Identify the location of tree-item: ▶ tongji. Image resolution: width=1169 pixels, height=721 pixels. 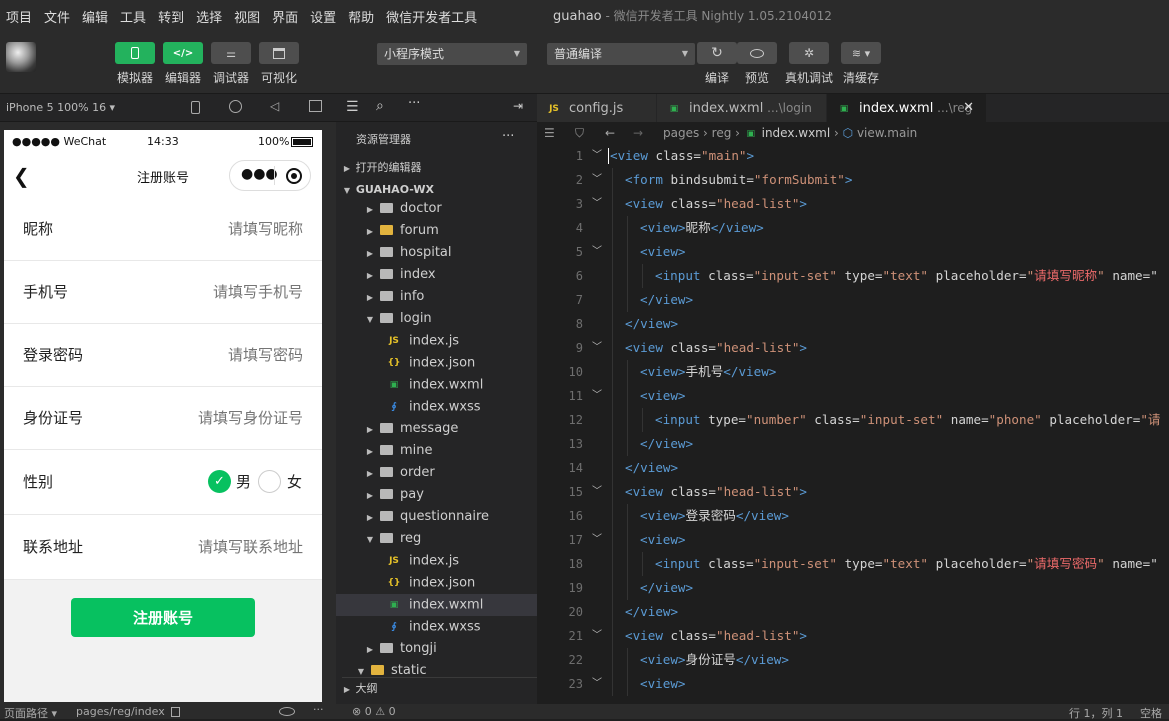
(436, 649).